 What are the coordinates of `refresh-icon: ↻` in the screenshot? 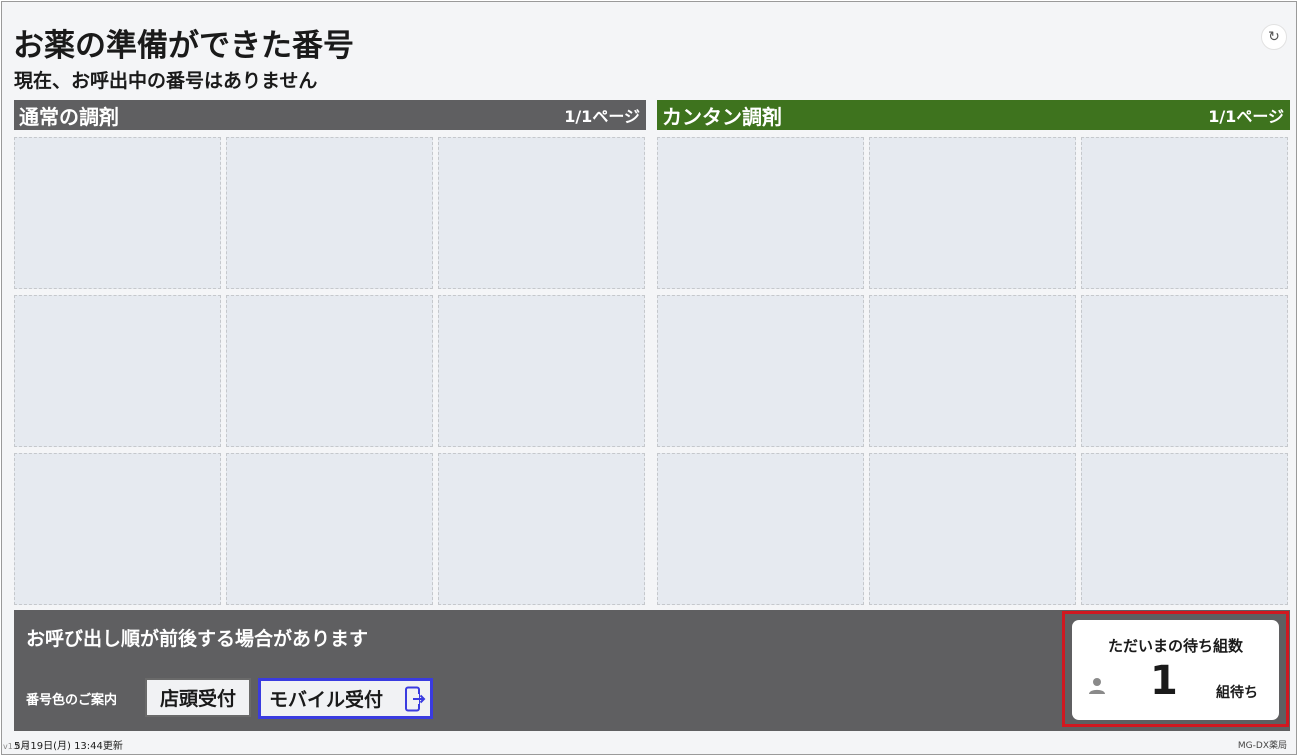 It's located at (1274, 37).